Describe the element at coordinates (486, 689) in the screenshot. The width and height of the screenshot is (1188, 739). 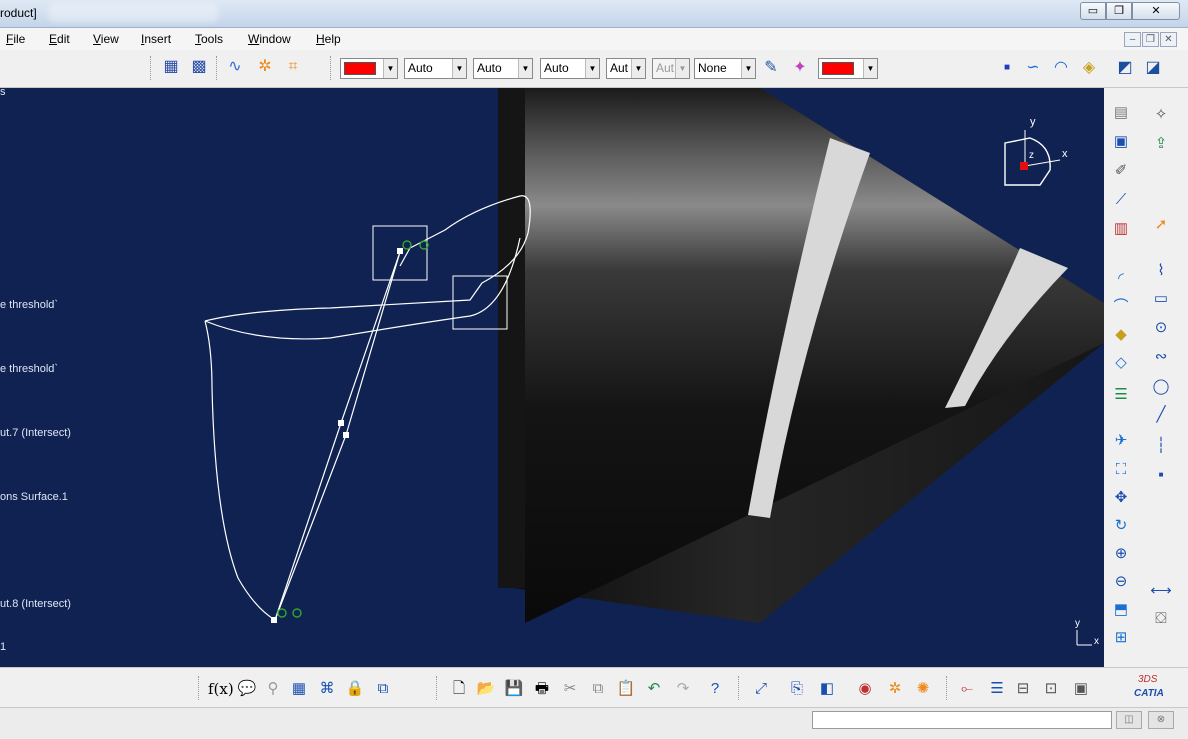
I see `open-icon: 📂` at that location.